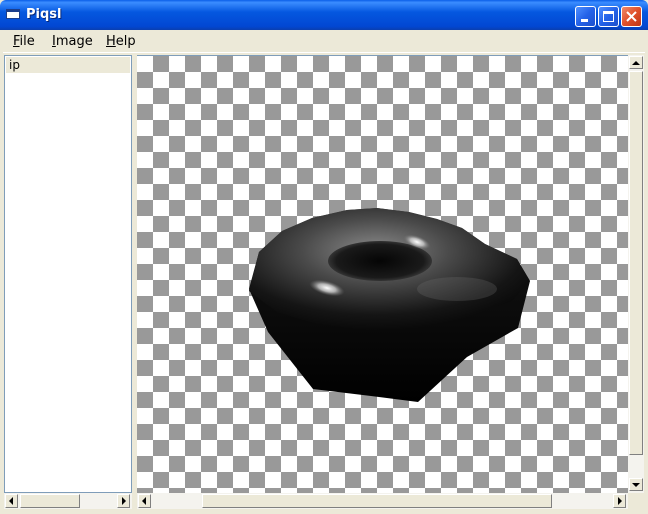  What do you see at coordinates (13, 14) in the screenshot?
I see `app-icon` at bounding box center [13, 14].